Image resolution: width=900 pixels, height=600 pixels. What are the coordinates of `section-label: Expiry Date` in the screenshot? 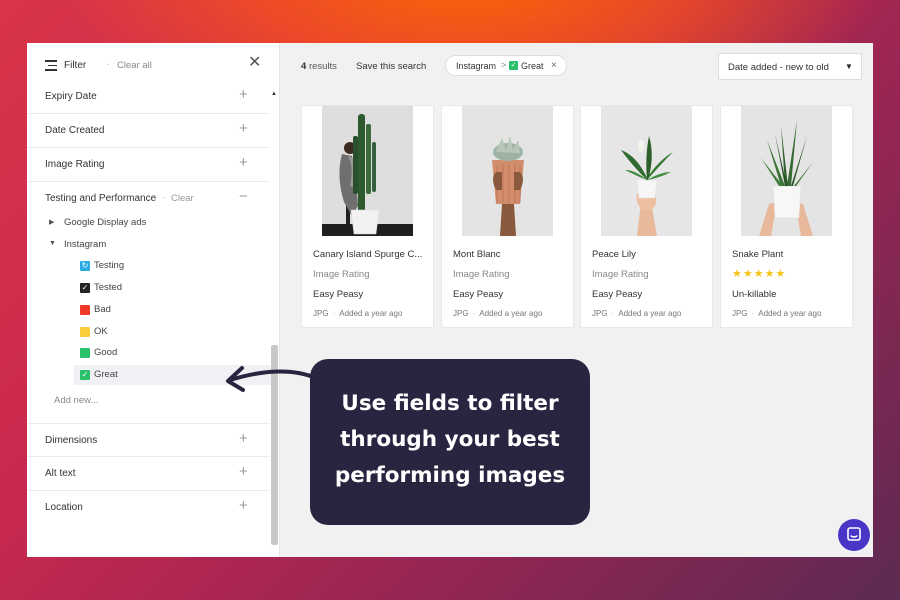 It's located at (71, 96).